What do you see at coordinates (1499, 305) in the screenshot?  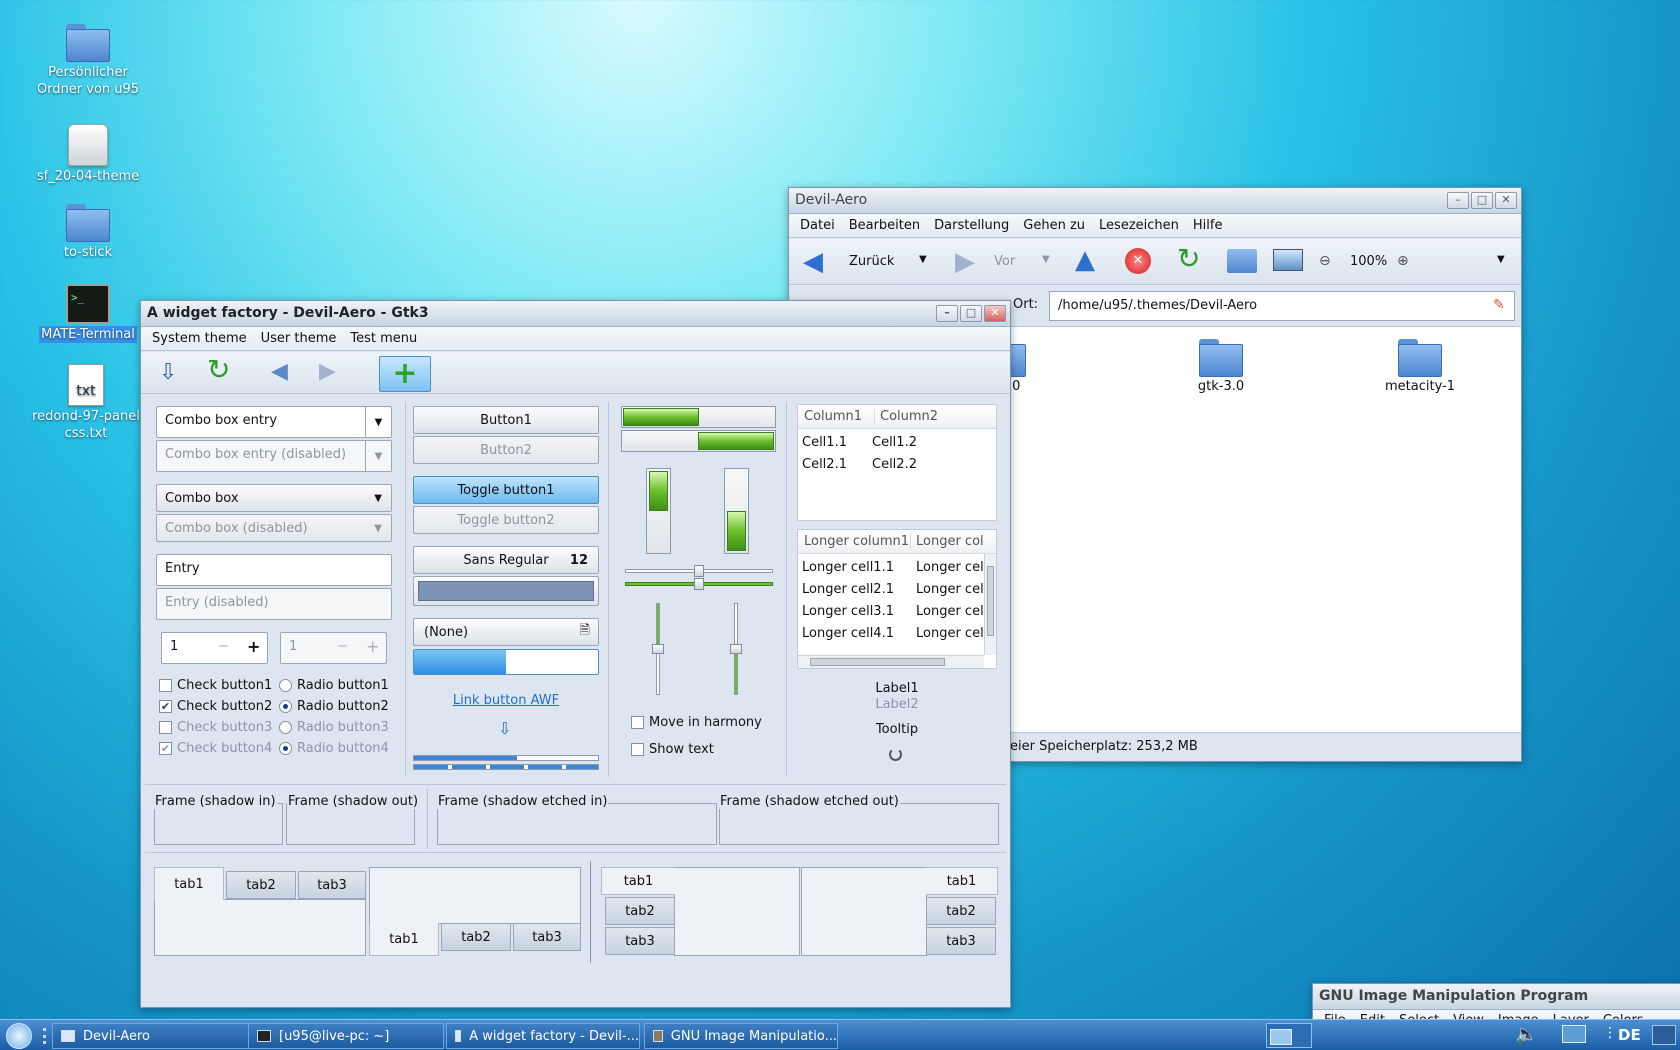 I see `clear-icon: ✎` at bounding box center [1499, 305].